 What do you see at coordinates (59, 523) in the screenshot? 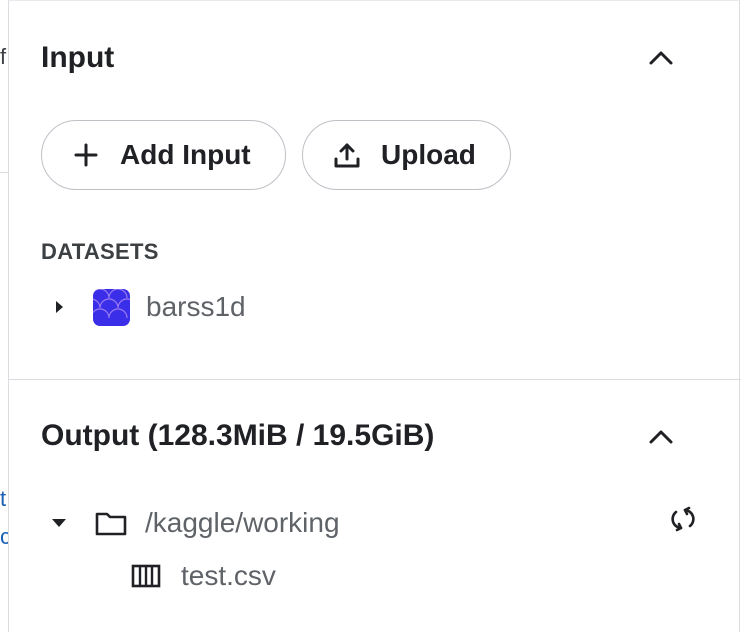
I see `caret-down-icon` at bounding box center [59, 523].